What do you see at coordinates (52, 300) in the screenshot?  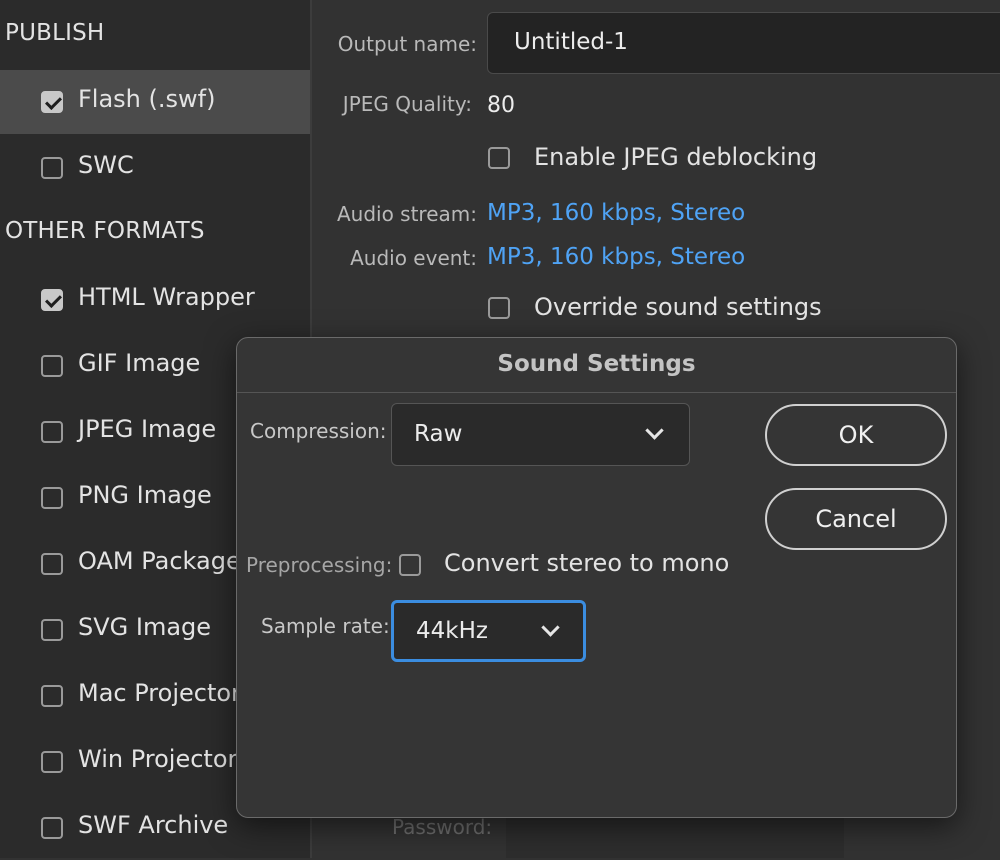 I see `html-wrapper-checkbox` at bounding box center [52, 300].